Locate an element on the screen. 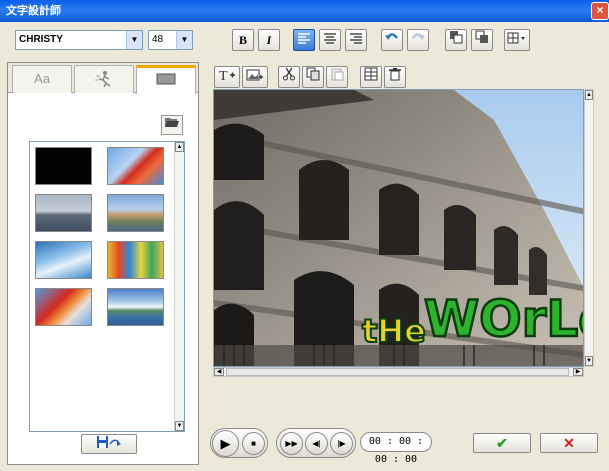 The image size is (609, 471). play-button: ▶ is located at coordinates (225, 443).